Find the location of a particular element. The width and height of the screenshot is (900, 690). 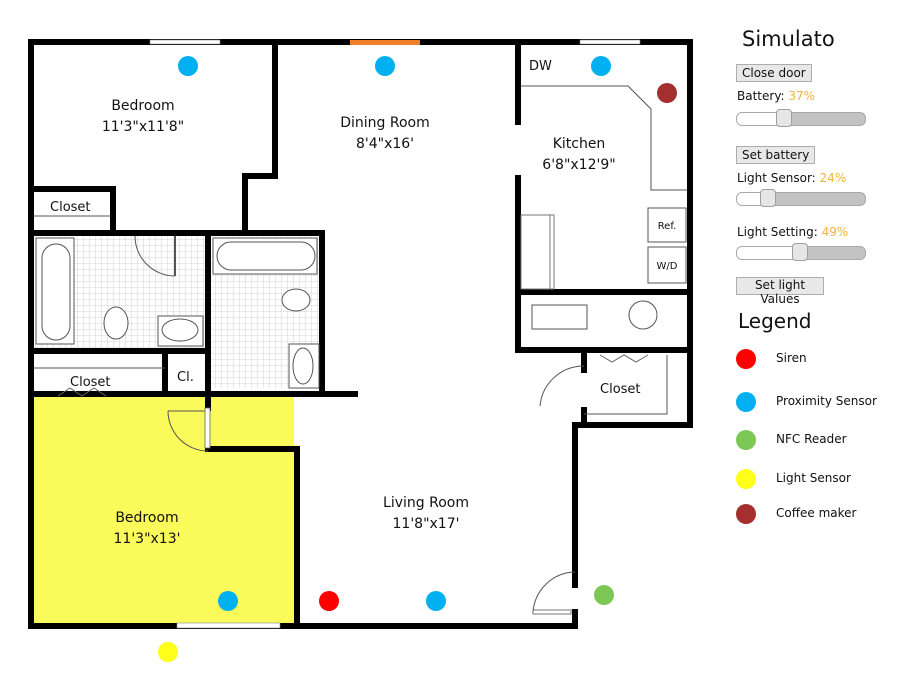

battery-label: Battery: 37% is located at coordinates (776, 96).